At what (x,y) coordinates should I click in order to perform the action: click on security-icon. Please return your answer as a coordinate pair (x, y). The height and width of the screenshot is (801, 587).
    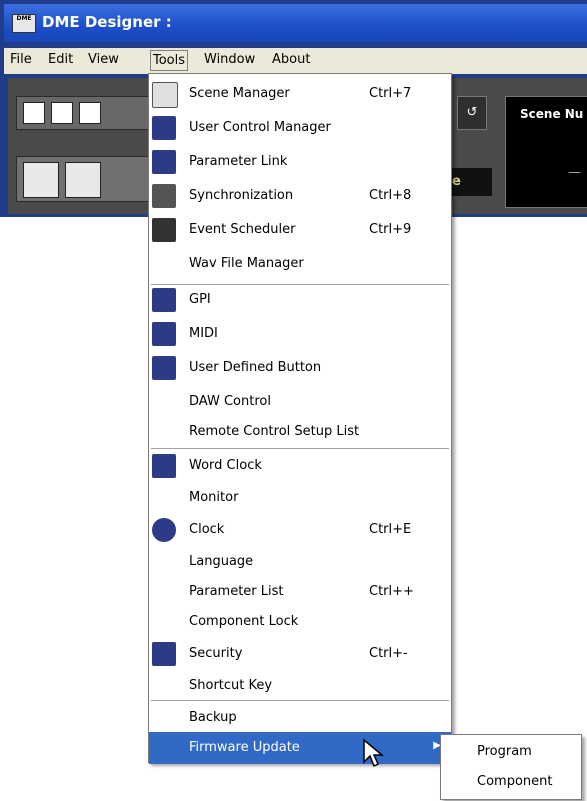
    Looking at the image, I should click on (164, 654).